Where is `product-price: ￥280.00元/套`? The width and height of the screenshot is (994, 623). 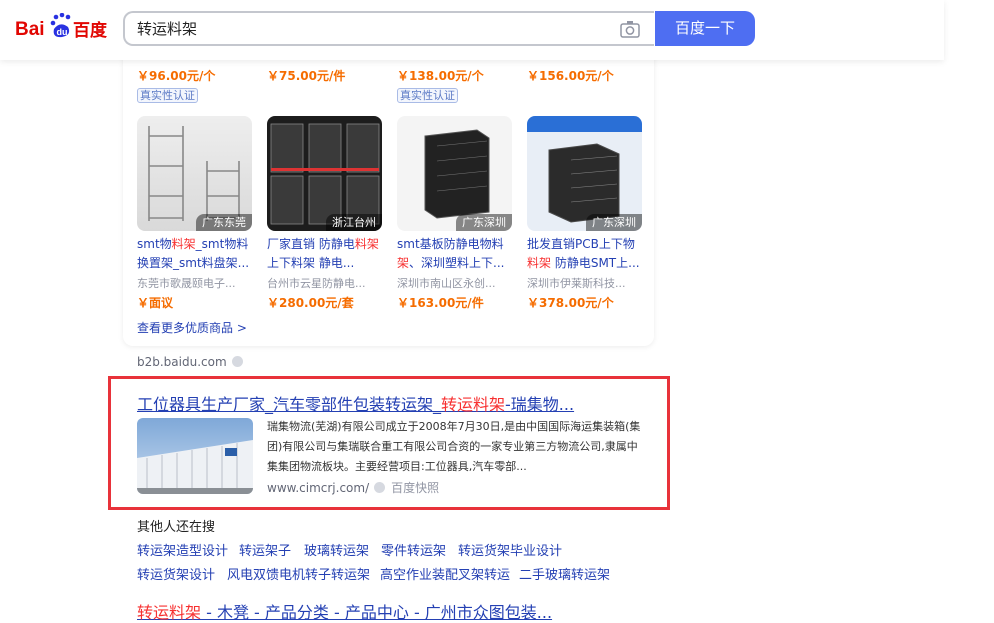
product-price: ￥280.00元/套 is located at coordinates (310, 303).